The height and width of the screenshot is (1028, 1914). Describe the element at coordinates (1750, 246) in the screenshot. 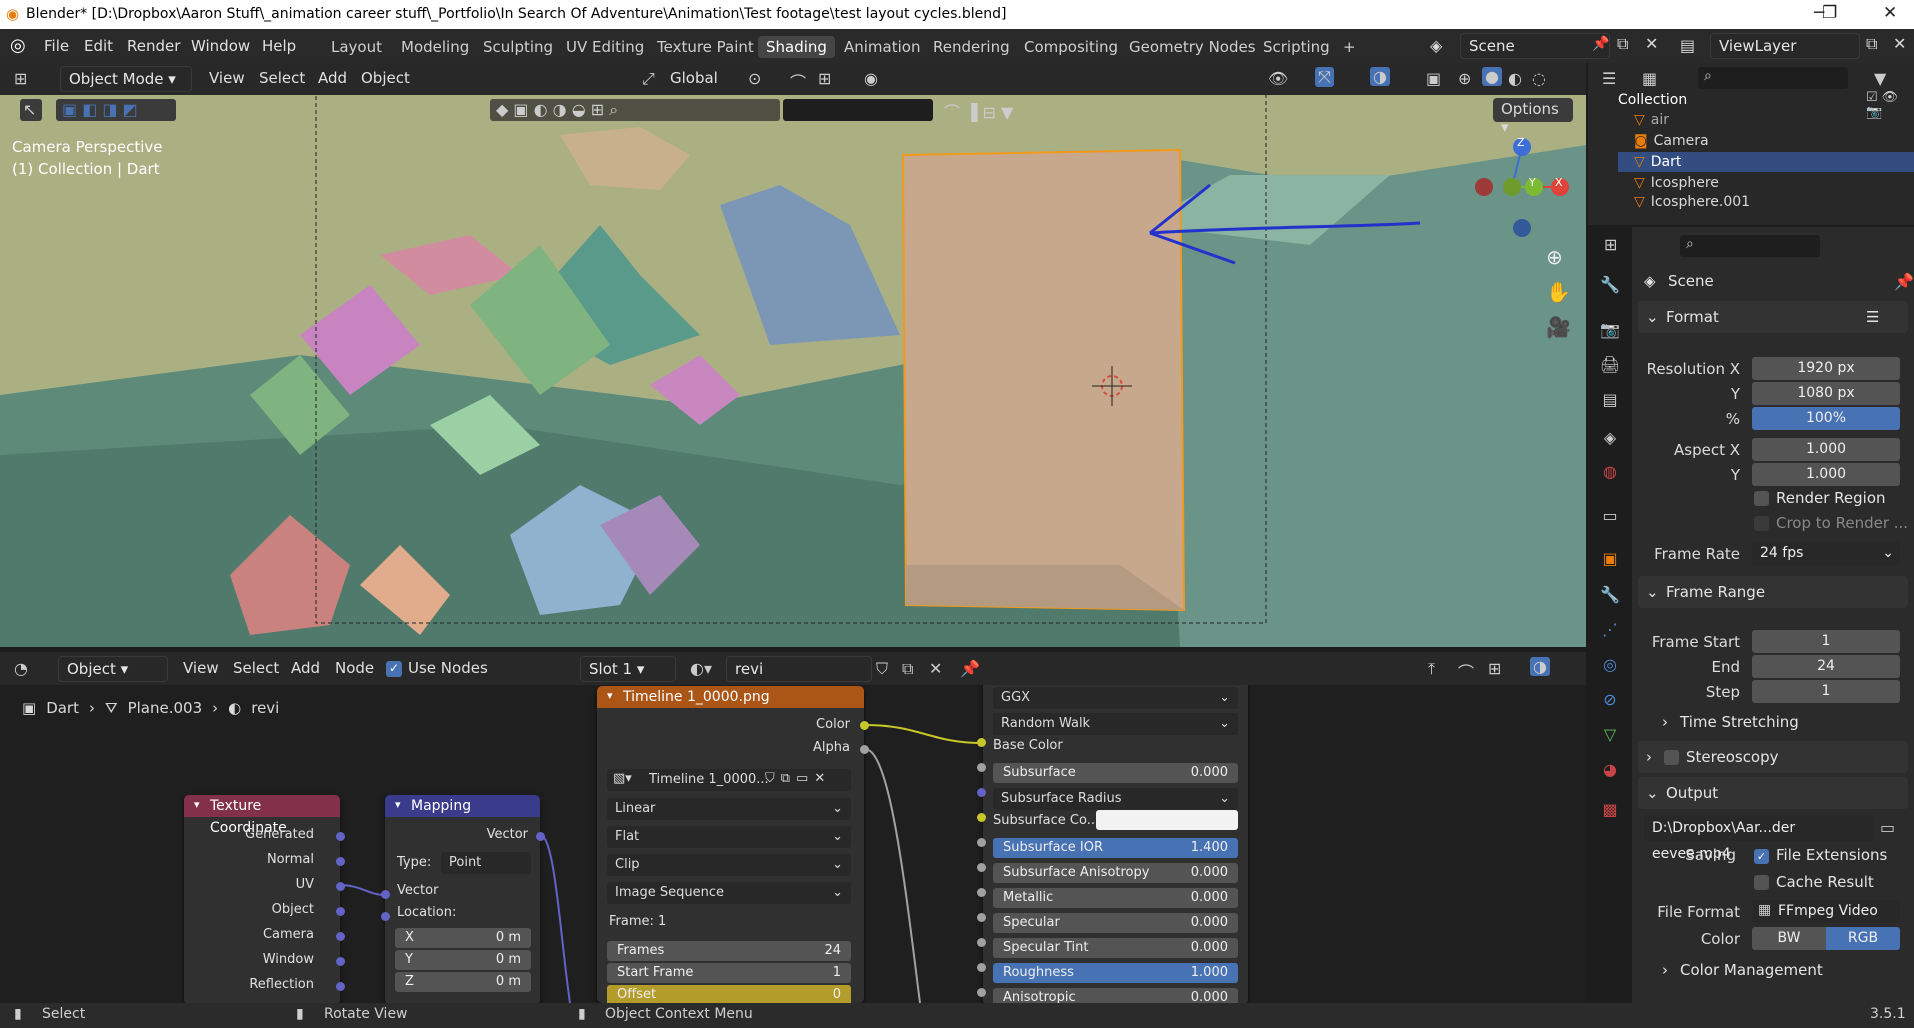

I see `properties-search-input: ⌕` at that location.